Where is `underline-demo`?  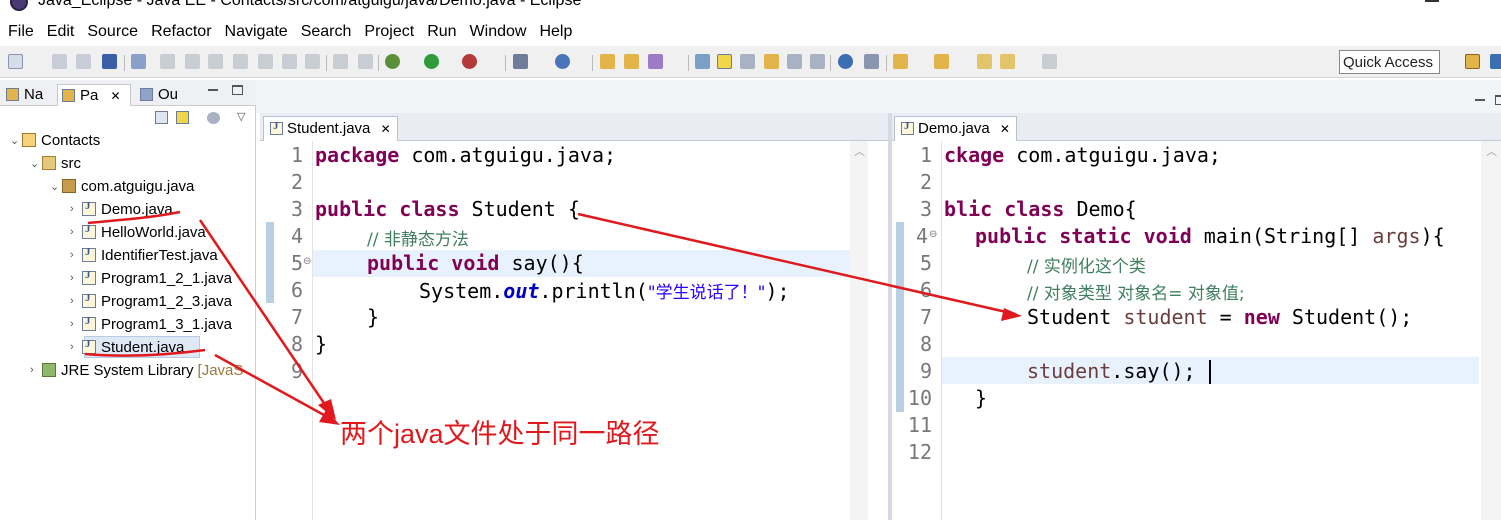
underline-demo is located at coordinates (134, 217).